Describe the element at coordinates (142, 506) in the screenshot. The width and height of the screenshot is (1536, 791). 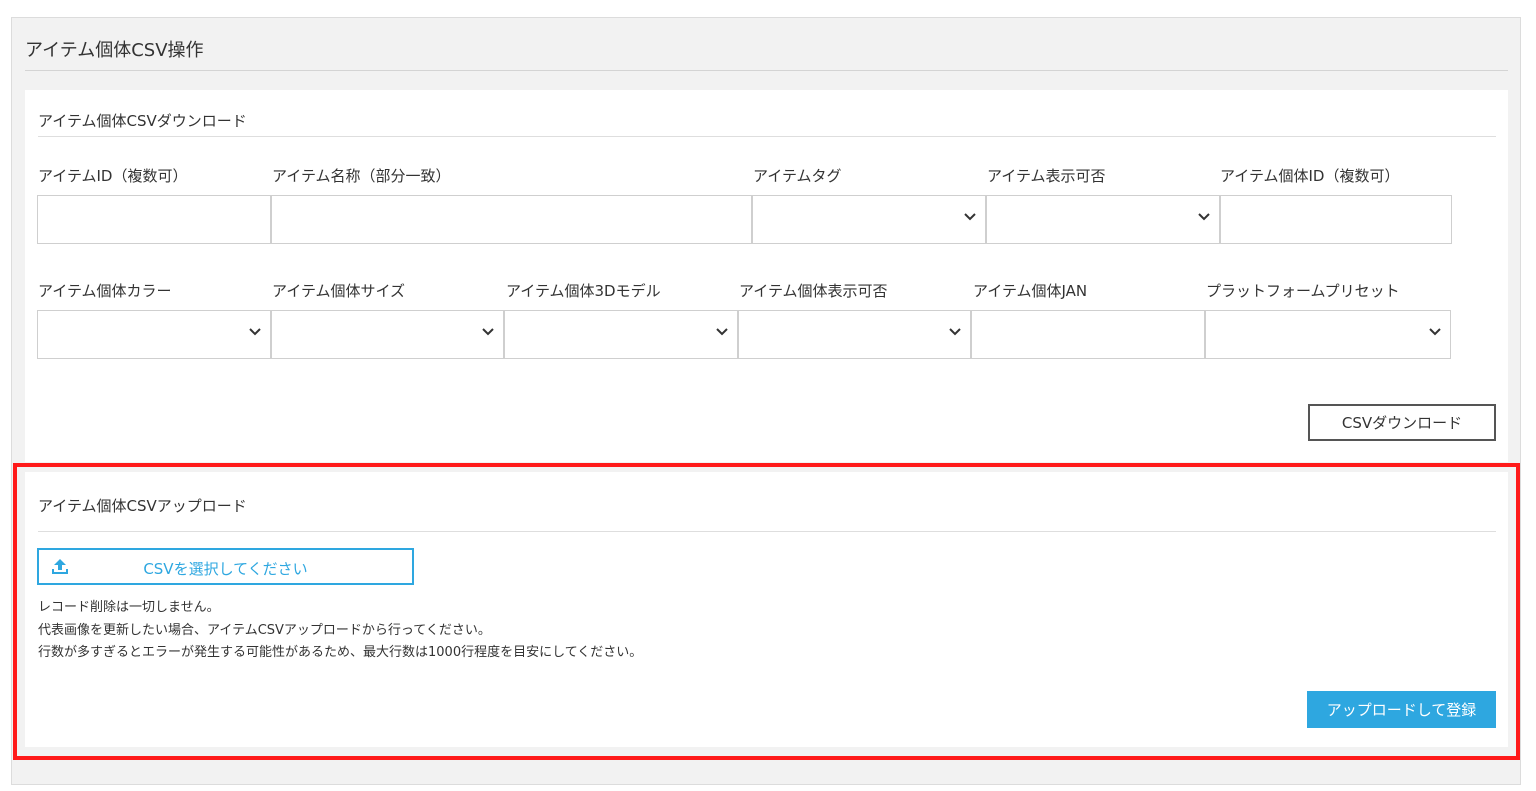
I see `upload-section-title: アイテム個体CSVアップロード` at that location.